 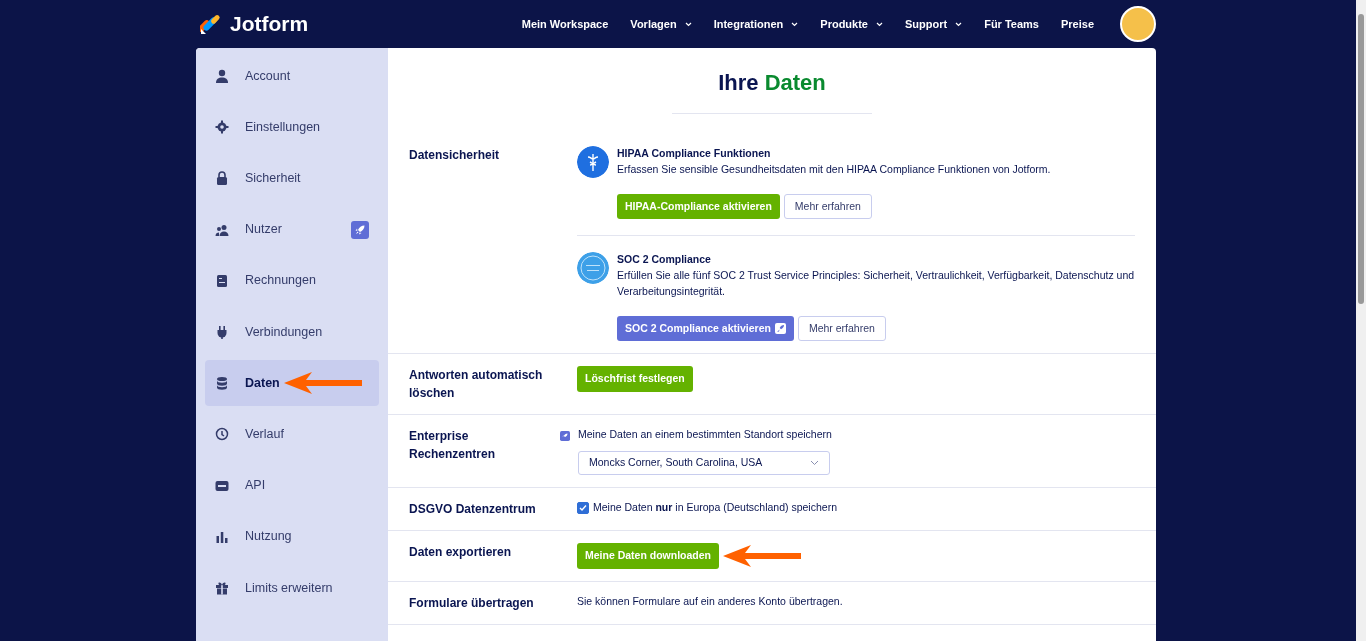 I want to click on sidebar-item: Account, so click(x=292, y=76).